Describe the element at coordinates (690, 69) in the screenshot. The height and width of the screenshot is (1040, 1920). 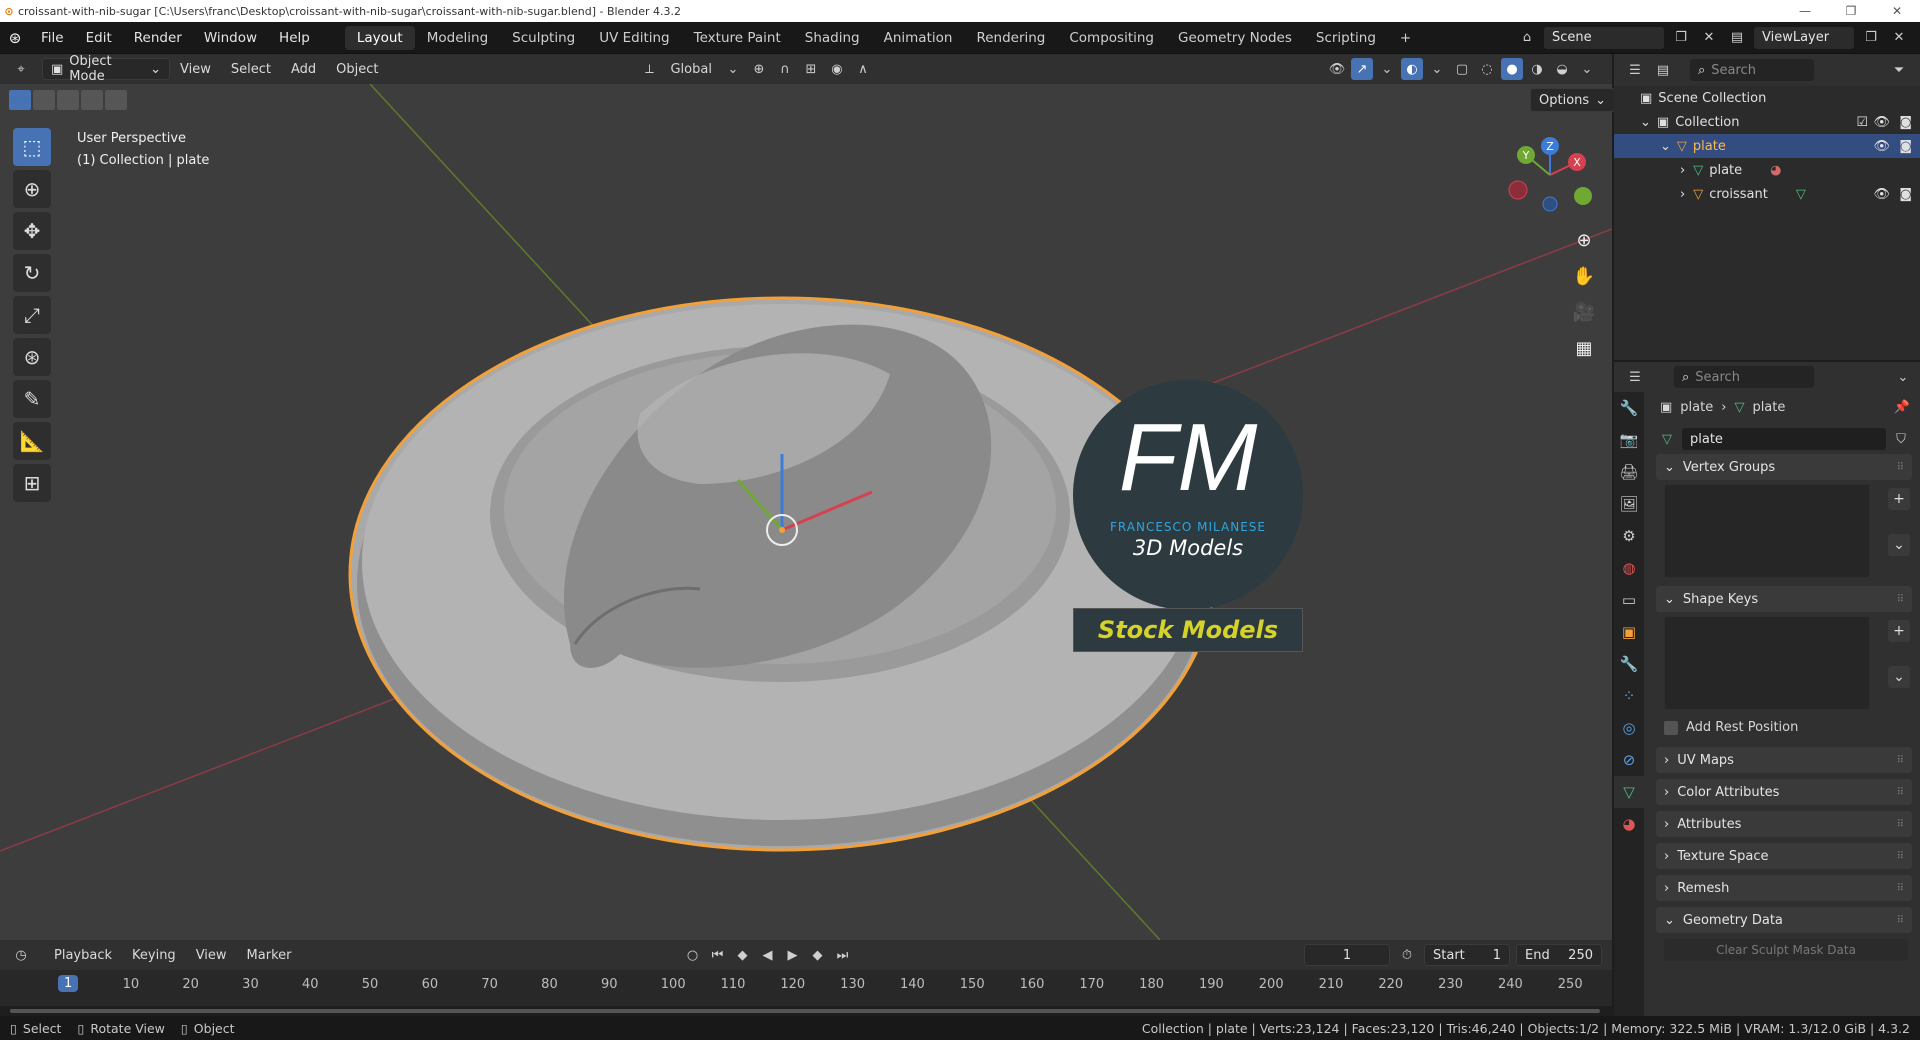
I see `orientation-dropdown: Global` at that location.